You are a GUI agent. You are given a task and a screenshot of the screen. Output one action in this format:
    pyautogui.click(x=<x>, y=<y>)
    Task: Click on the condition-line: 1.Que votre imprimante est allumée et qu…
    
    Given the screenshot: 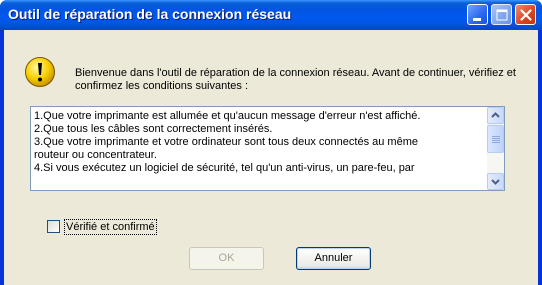 What is the action you would take?
    pyautogui.click(x=227, y=116)
    